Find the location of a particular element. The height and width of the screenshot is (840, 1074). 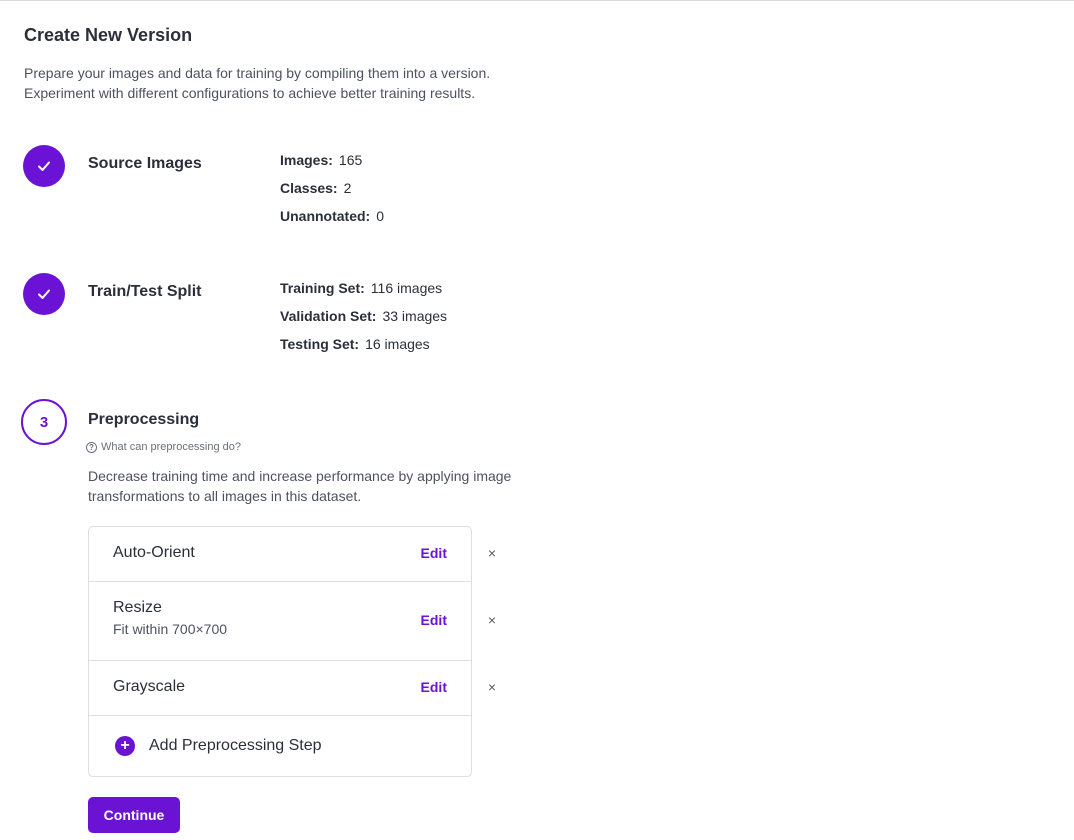

add-preprocessing-step-button: + Add Preprocessing Step is located at coordinates (280, 746).